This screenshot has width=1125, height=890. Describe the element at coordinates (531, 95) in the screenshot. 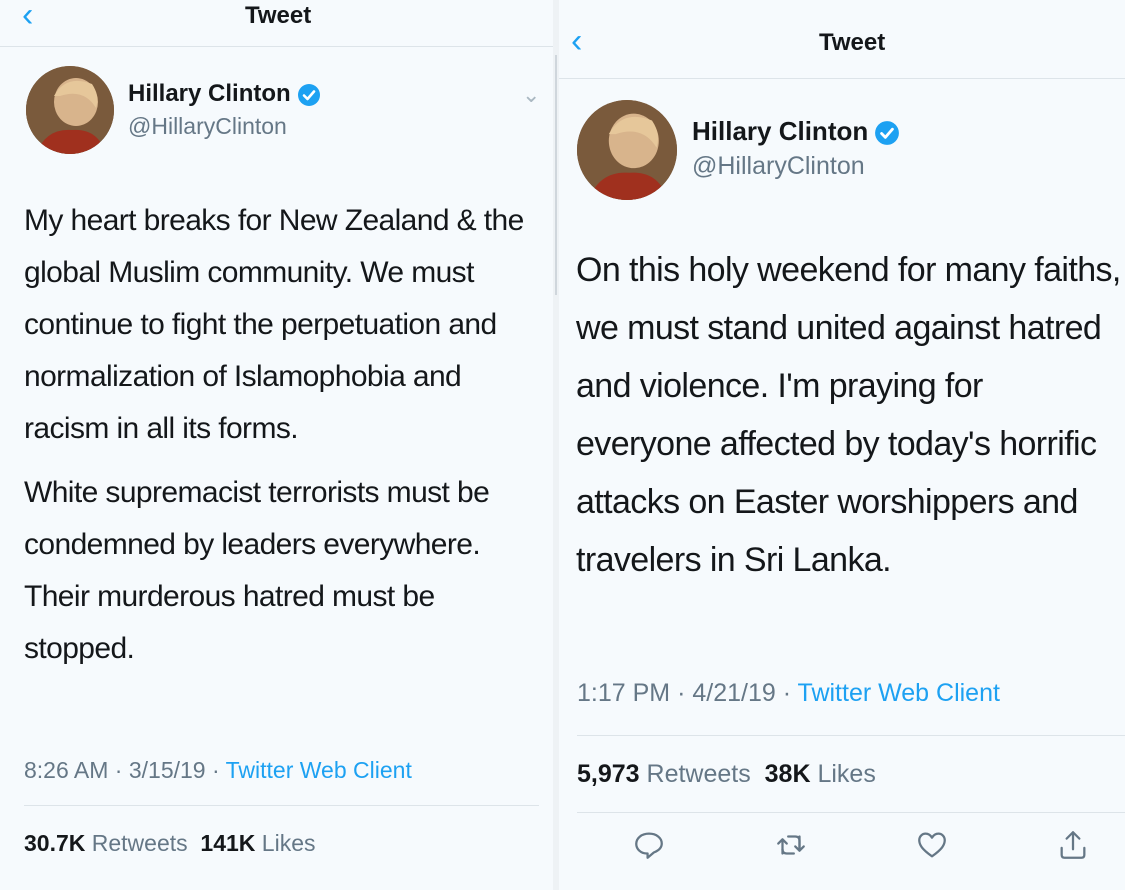

I see `chevron-down-icon: ⌄` at that location.